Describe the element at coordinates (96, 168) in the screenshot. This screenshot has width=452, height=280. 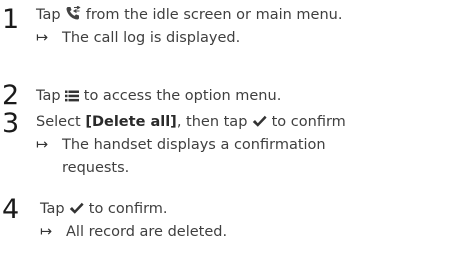
I see `step-result-continued: requests.` at that location.